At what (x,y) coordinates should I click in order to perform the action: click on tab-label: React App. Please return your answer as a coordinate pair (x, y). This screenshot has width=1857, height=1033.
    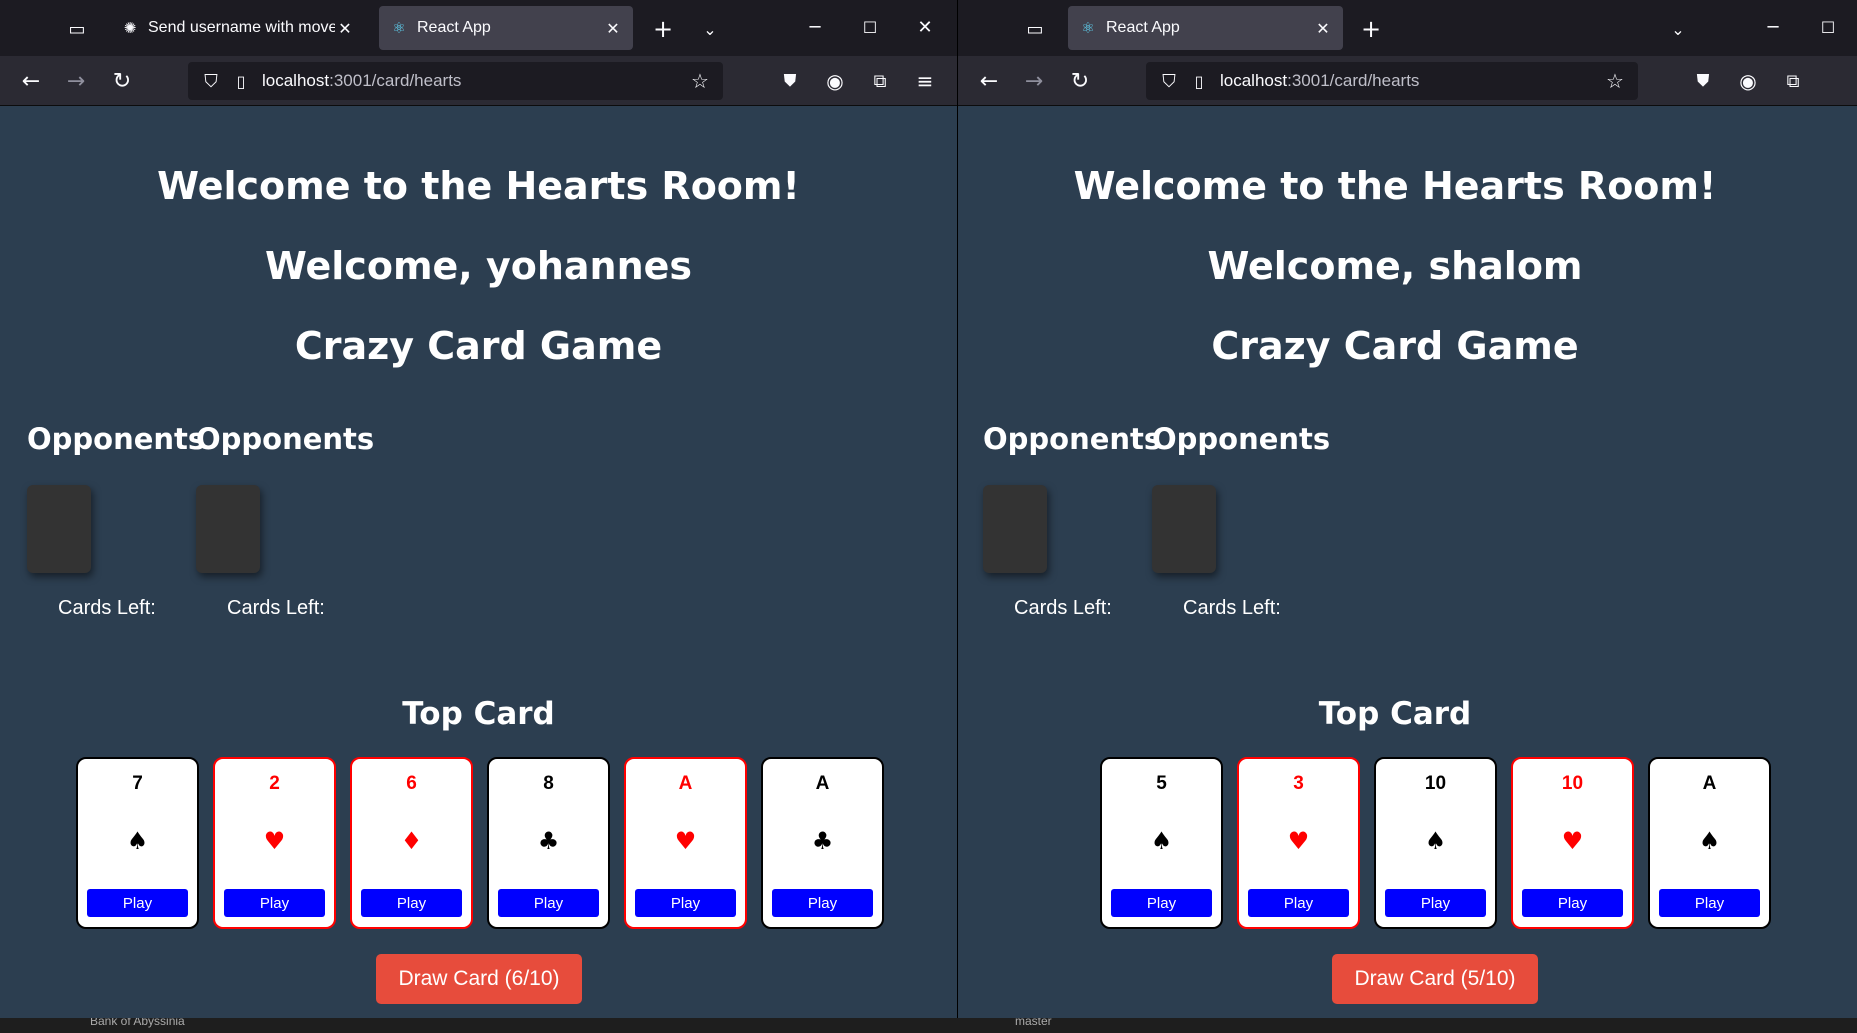
    Looking at the image, I should click on (1143, 27).